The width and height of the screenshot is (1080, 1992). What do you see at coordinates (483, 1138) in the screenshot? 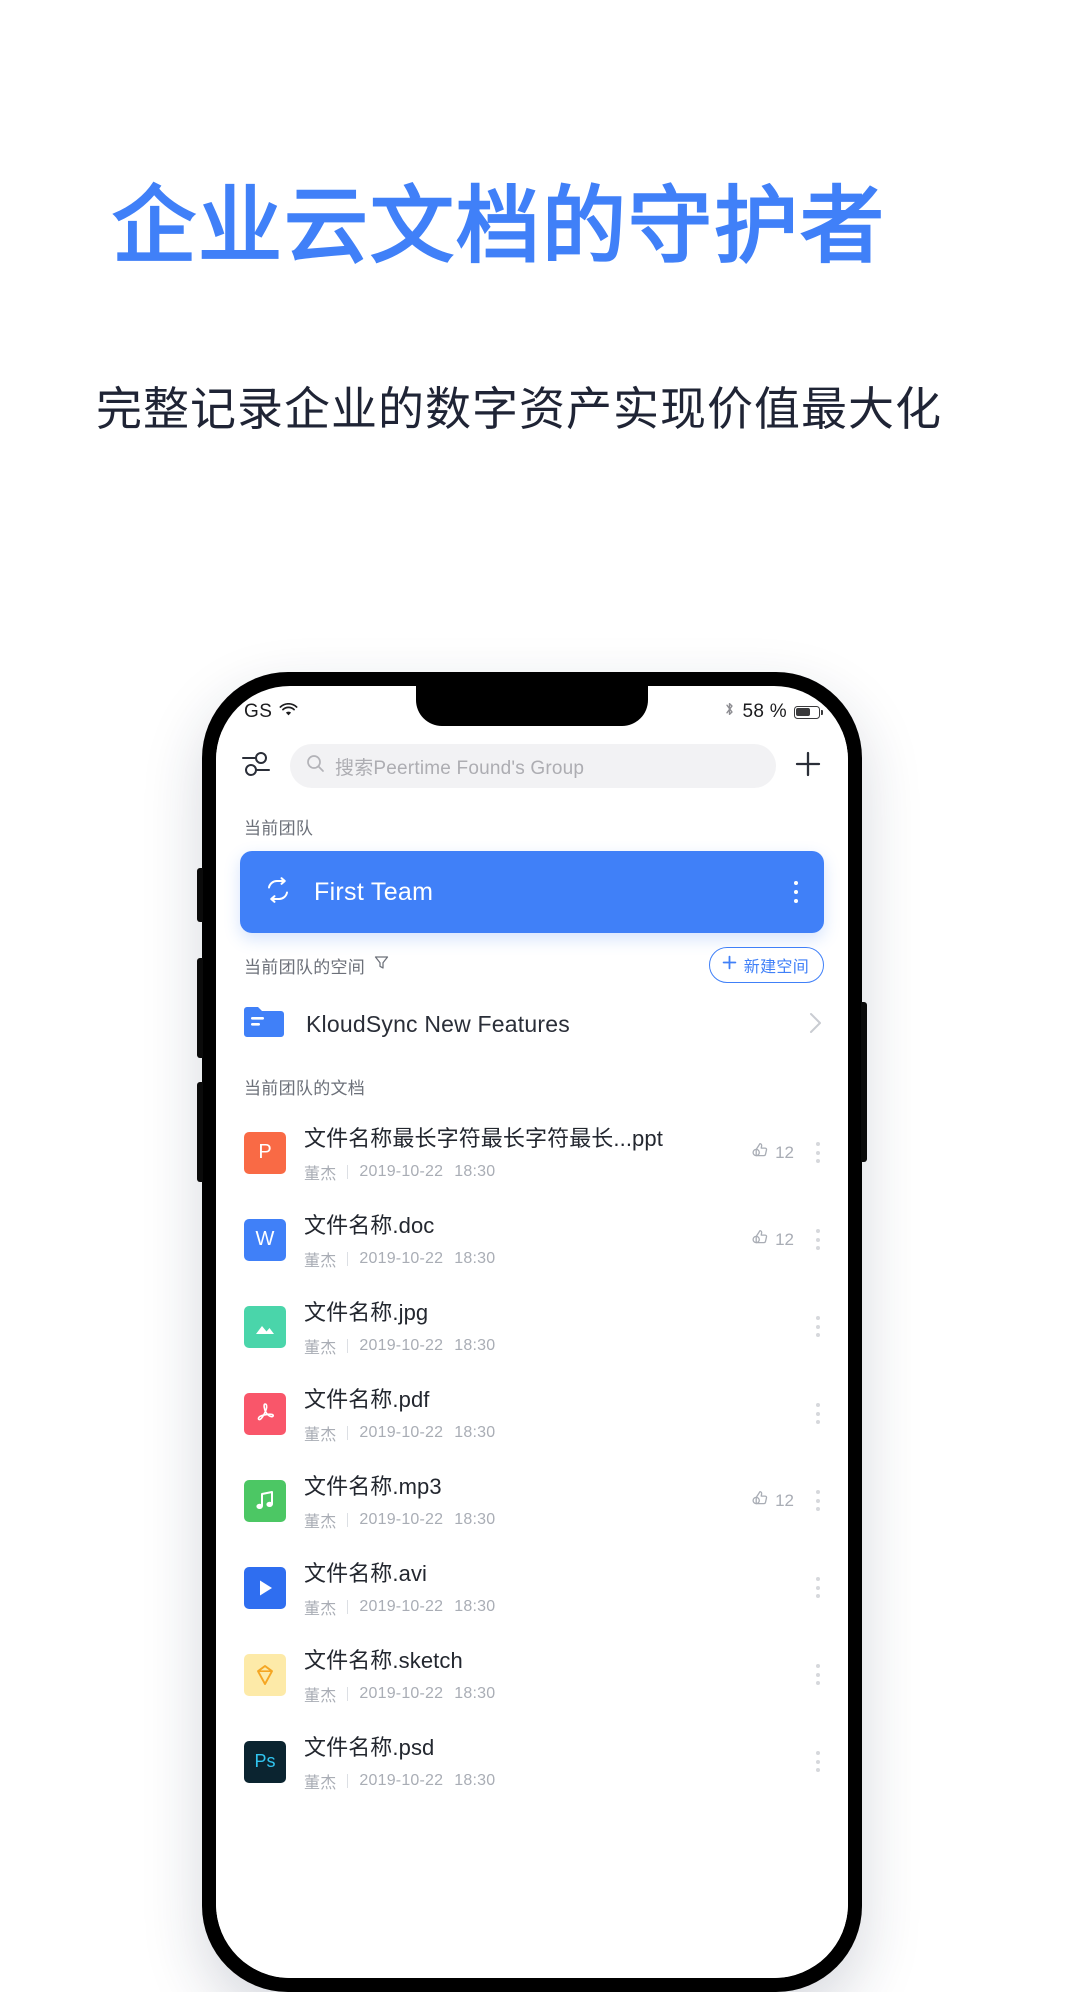
I see `file-name: 文件名称最长字符最长字符最长...ppt` at bounding box center [483, 1138].